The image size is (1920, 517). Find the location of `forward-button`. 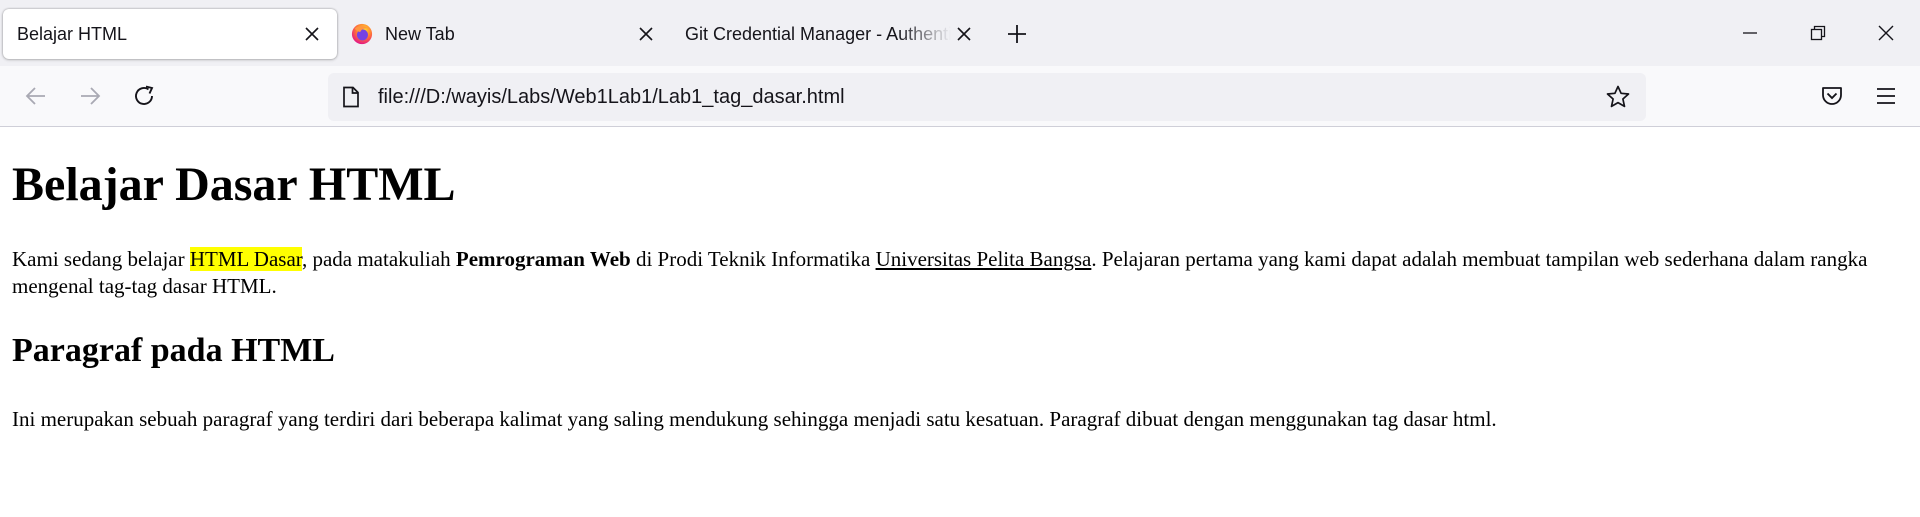

forward-button is located at coordinates (90, 96).